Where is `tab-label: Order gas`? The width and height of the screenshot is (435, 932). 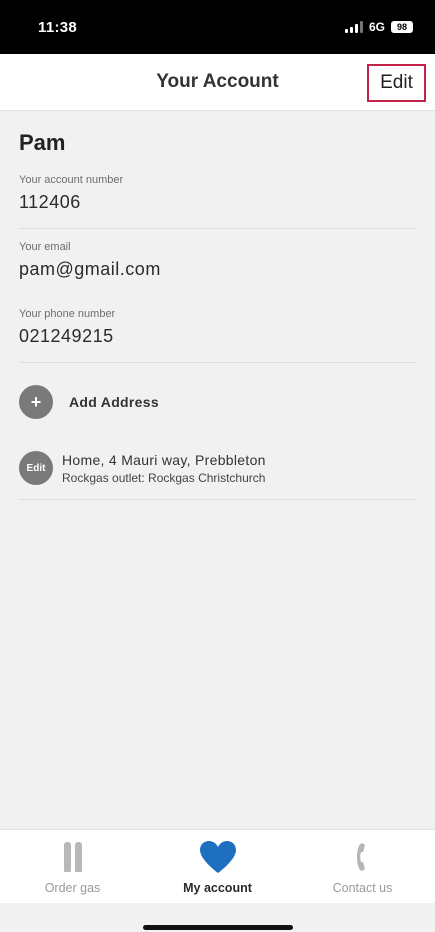 tab-label: Order gas is located at coordinates (72, 888).